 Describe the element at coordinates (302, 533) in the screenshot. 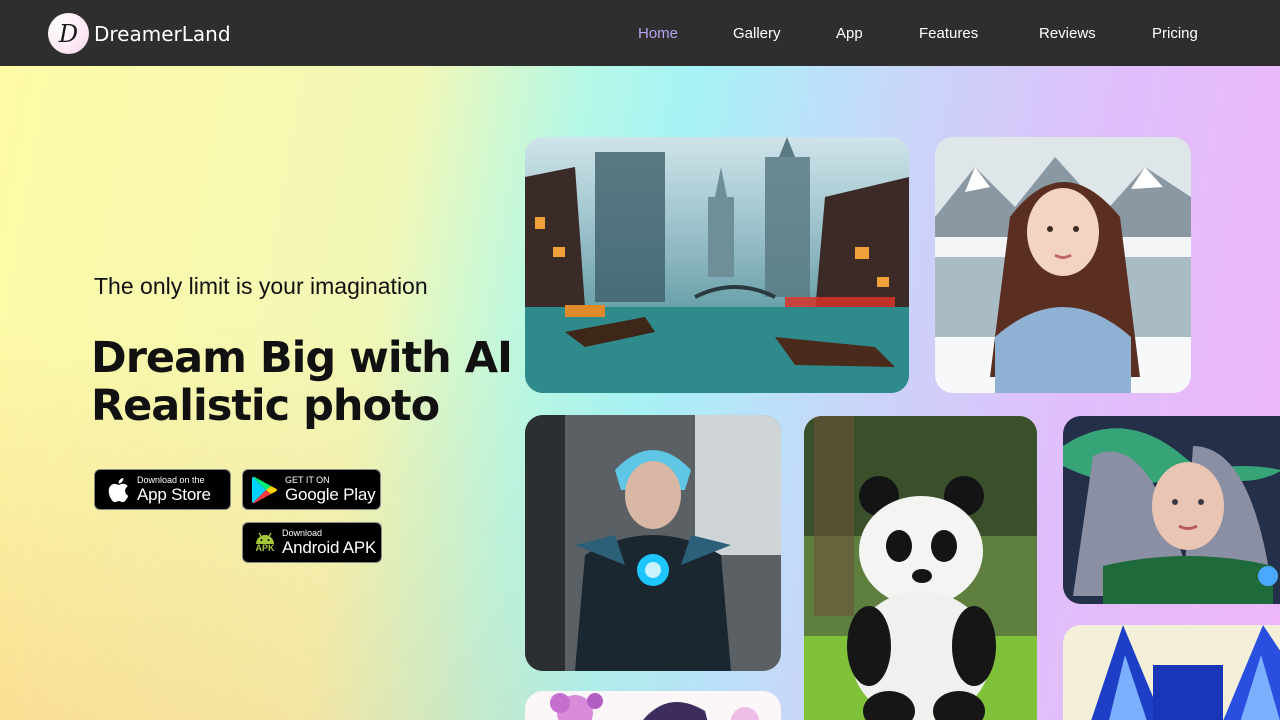

I see `apk-small-label: Download` at that location.